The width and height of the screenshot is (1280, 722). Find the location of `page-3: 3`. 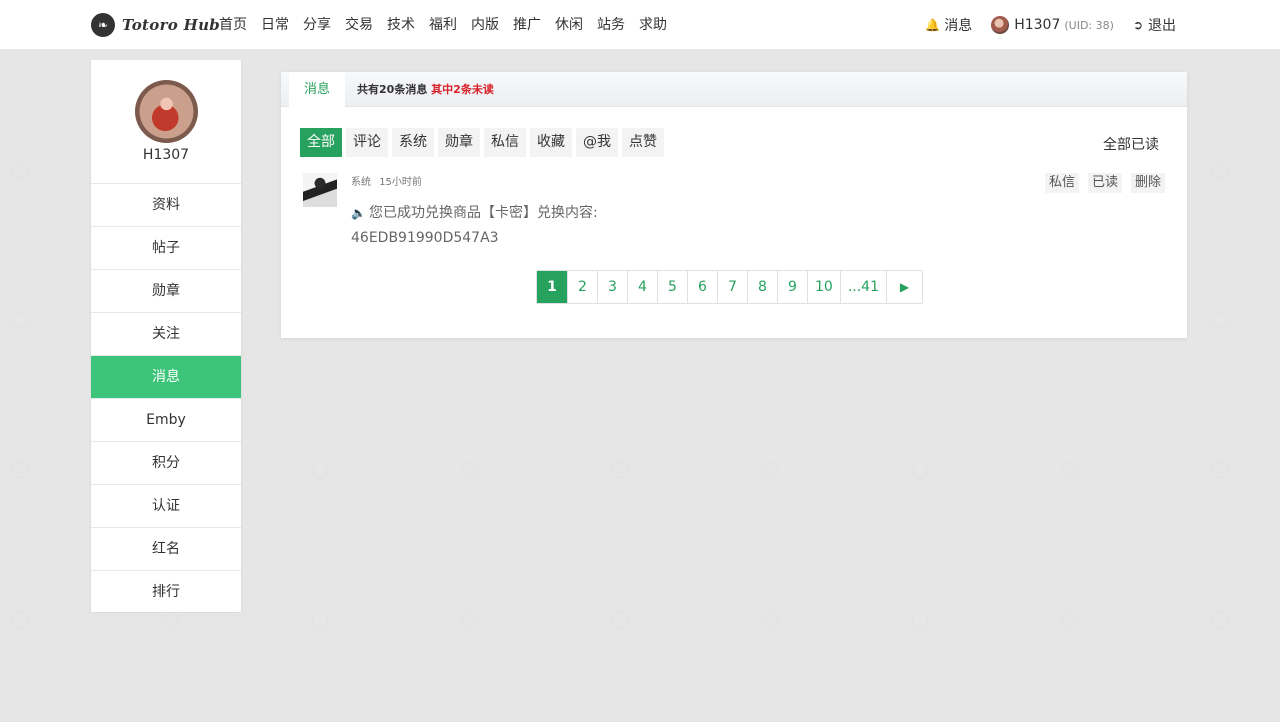

page-3: 3 is located at coordinates (612, 287).